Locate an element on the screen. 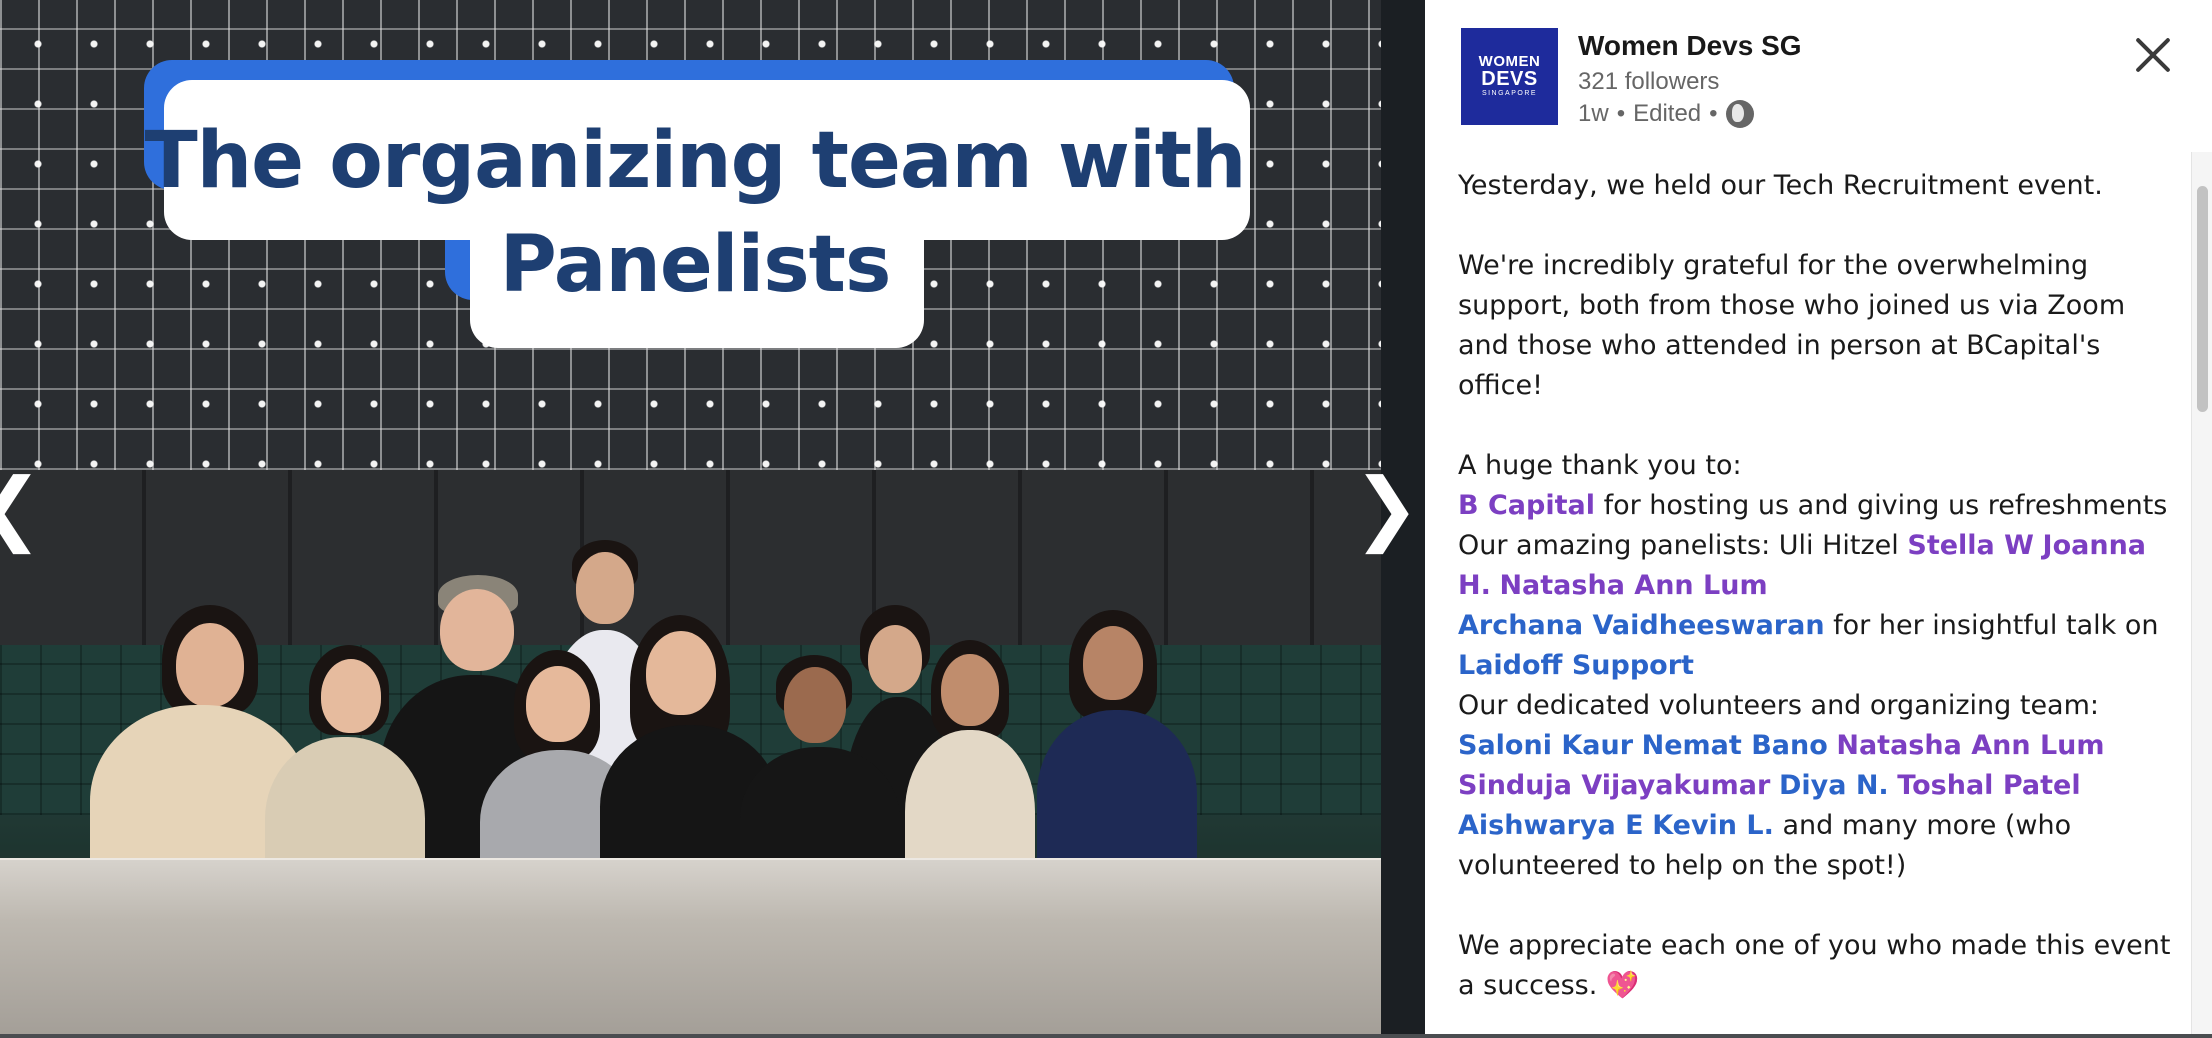 The image size is (2212, 1038). mention-sinduja: Sinduja Vijayakumar is located at coordinates (1614, 785).